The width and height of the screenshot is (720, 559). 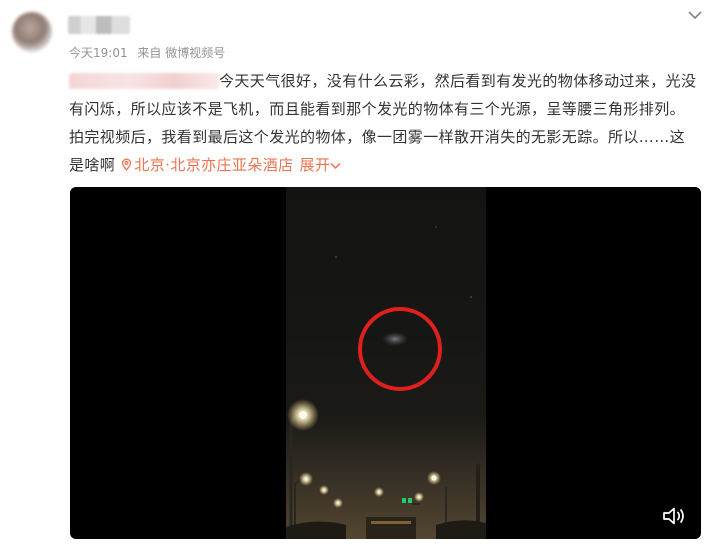 I want to click on blurred-mention, so click(x=144, y=81).